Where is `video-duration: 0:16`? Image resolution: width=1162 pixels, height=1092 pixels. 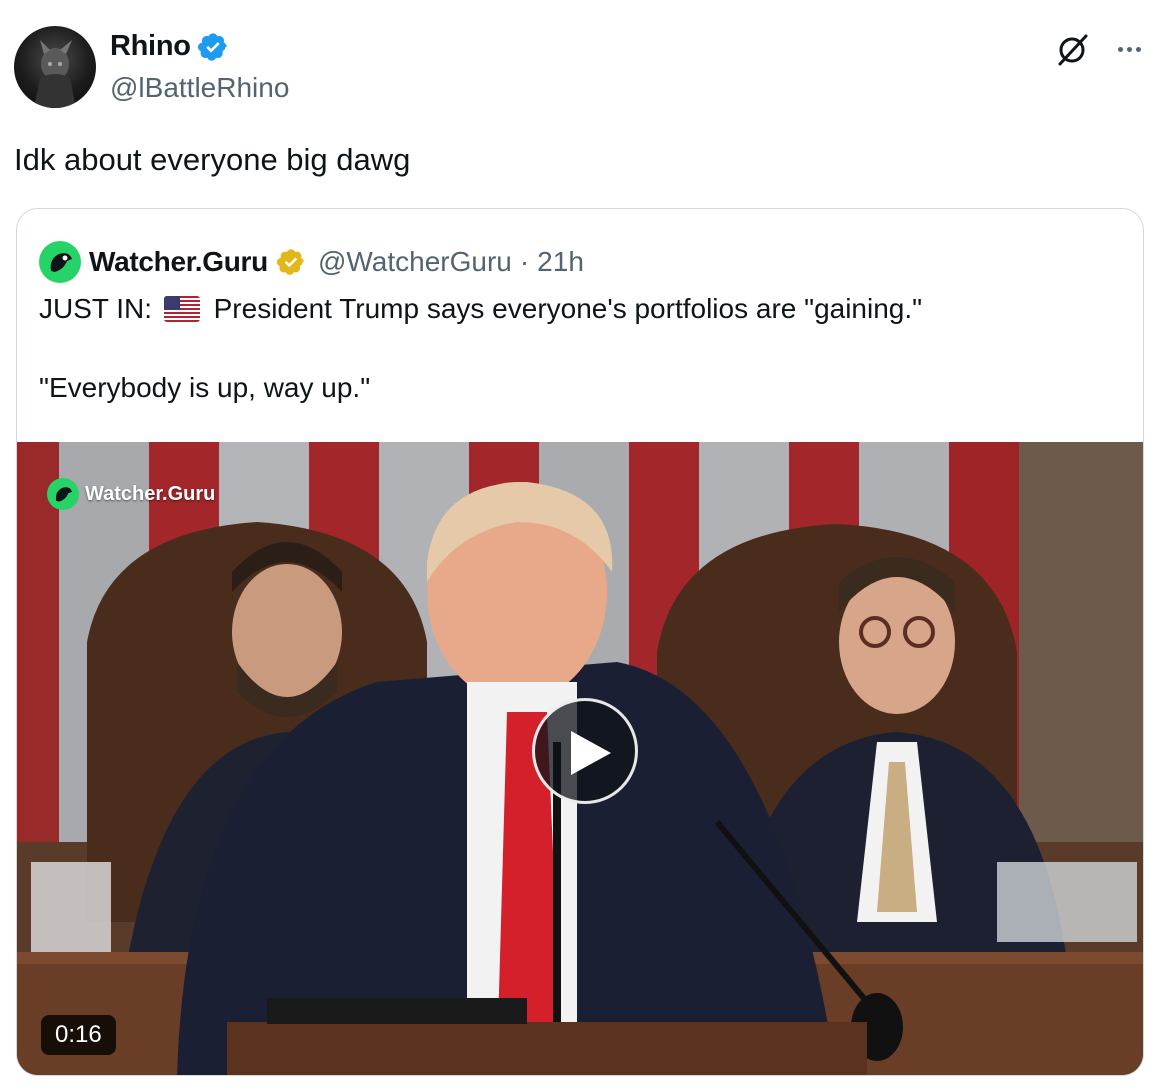 video-duration: 0:16 is located at coordinates (78, 1035).